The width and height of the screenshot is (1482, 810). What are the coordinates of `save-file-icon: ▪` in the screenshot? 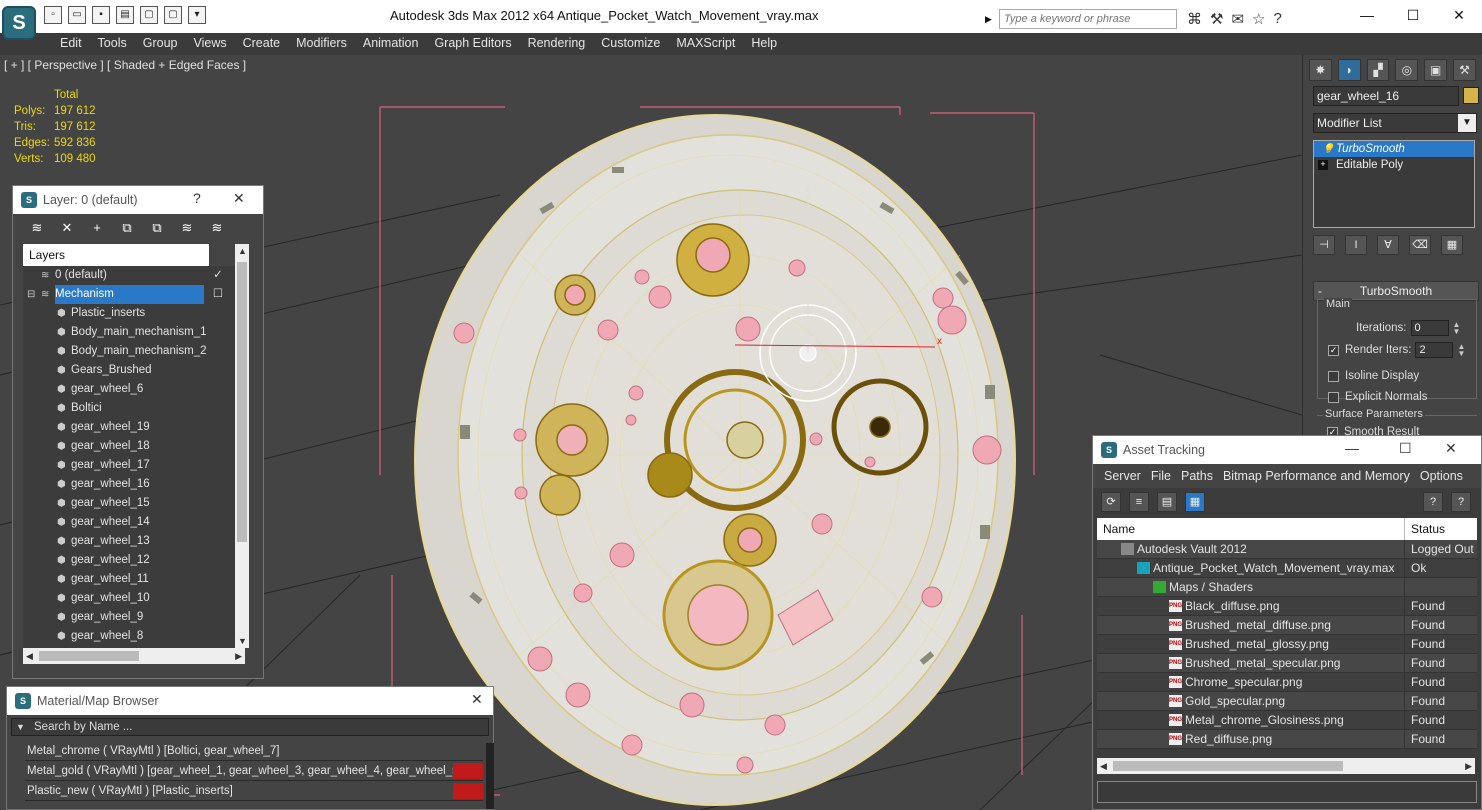 It's located at (101, 15).